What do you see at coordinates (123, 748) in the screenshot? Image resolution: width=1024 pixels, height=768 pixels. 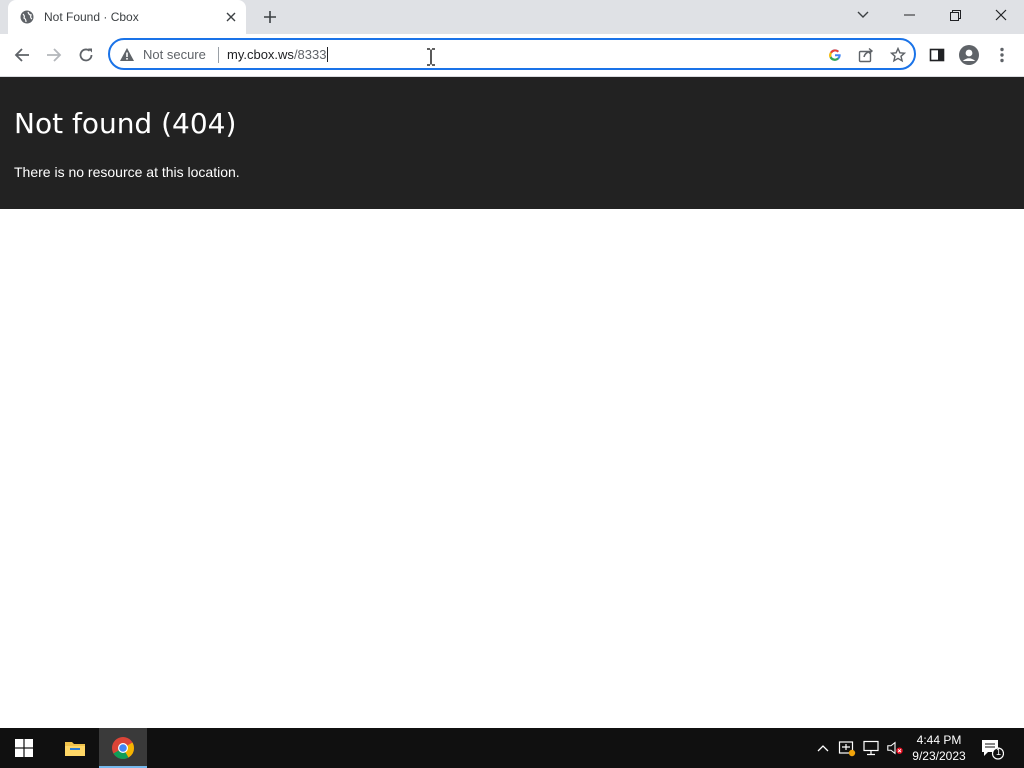 I see `google-chrome-icon` at bounding box center [123, 748].